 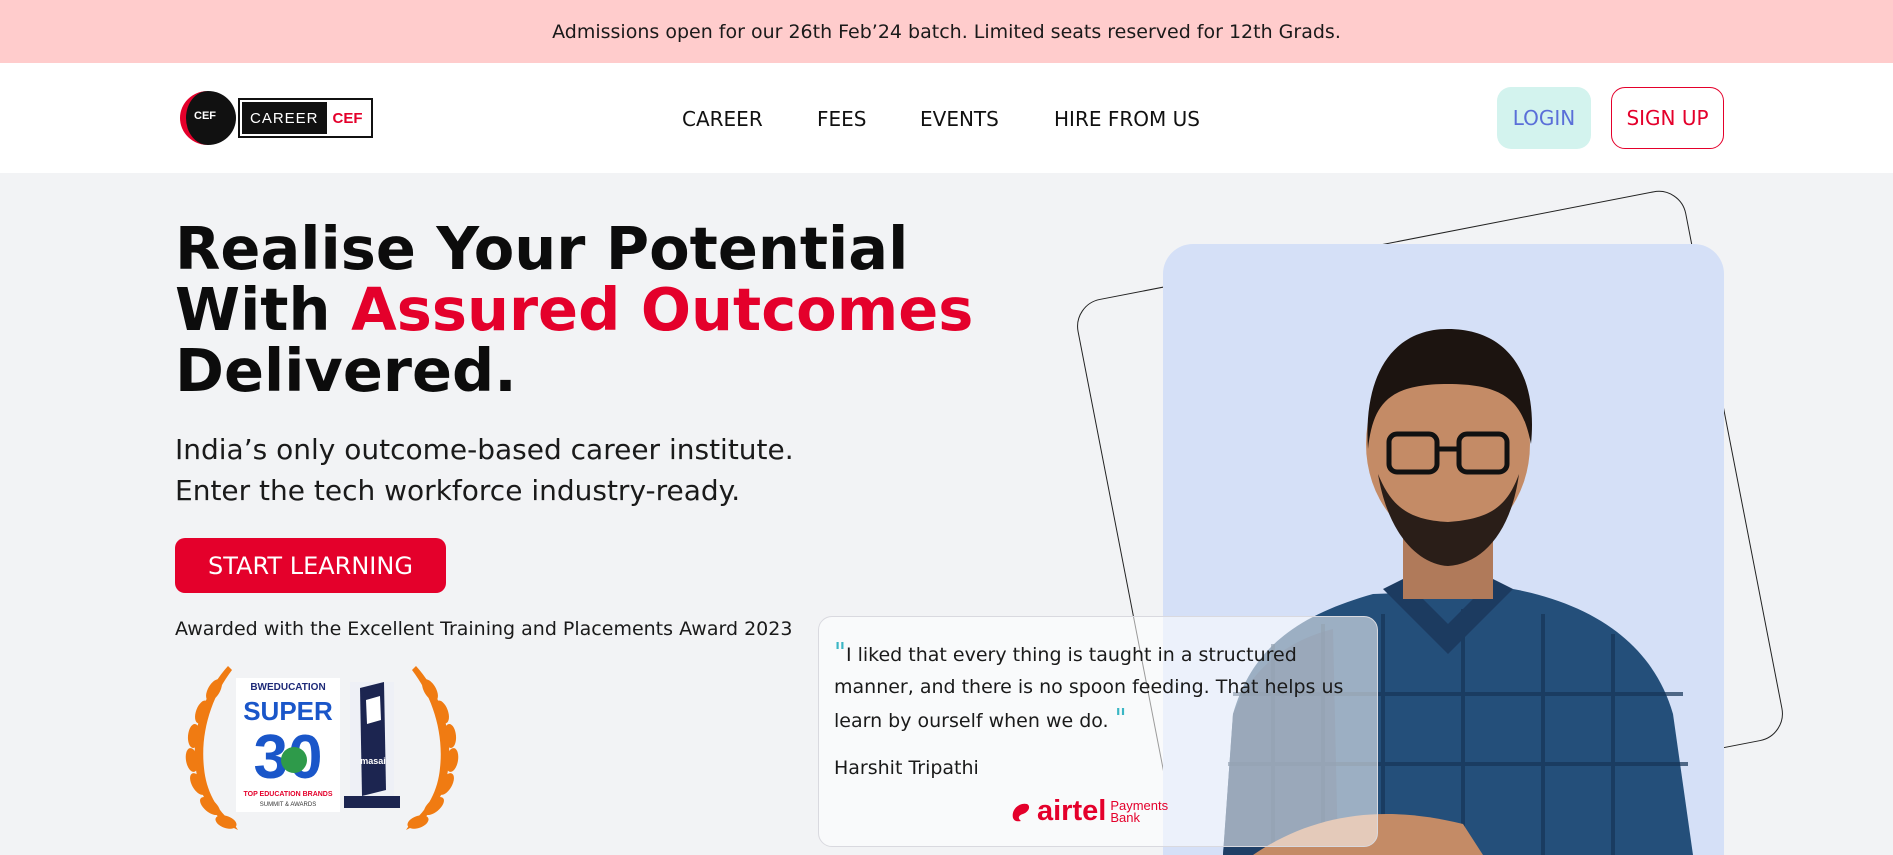 What do you see at coordinates (1021, 812) in the screenshot?
I see `airtel-swirl-icon` at bounding box center [1021, 812].